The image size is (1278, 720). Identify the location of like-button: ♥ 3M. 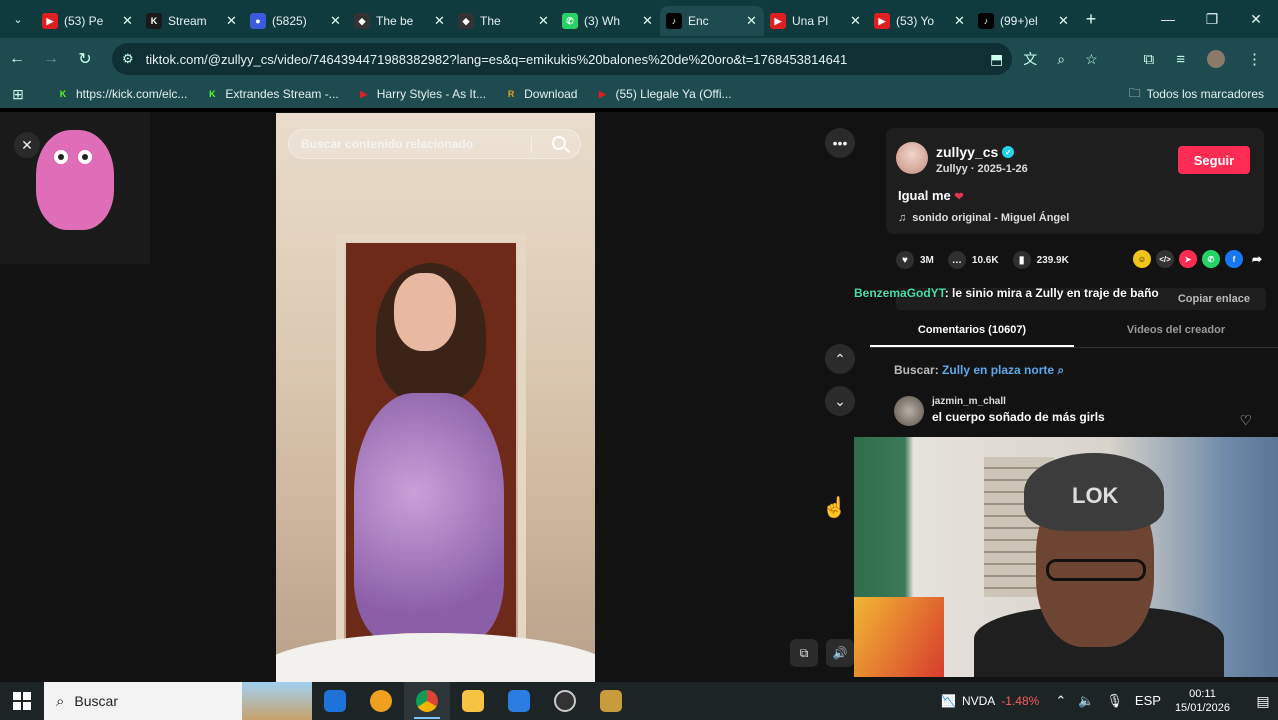
(915, 260).